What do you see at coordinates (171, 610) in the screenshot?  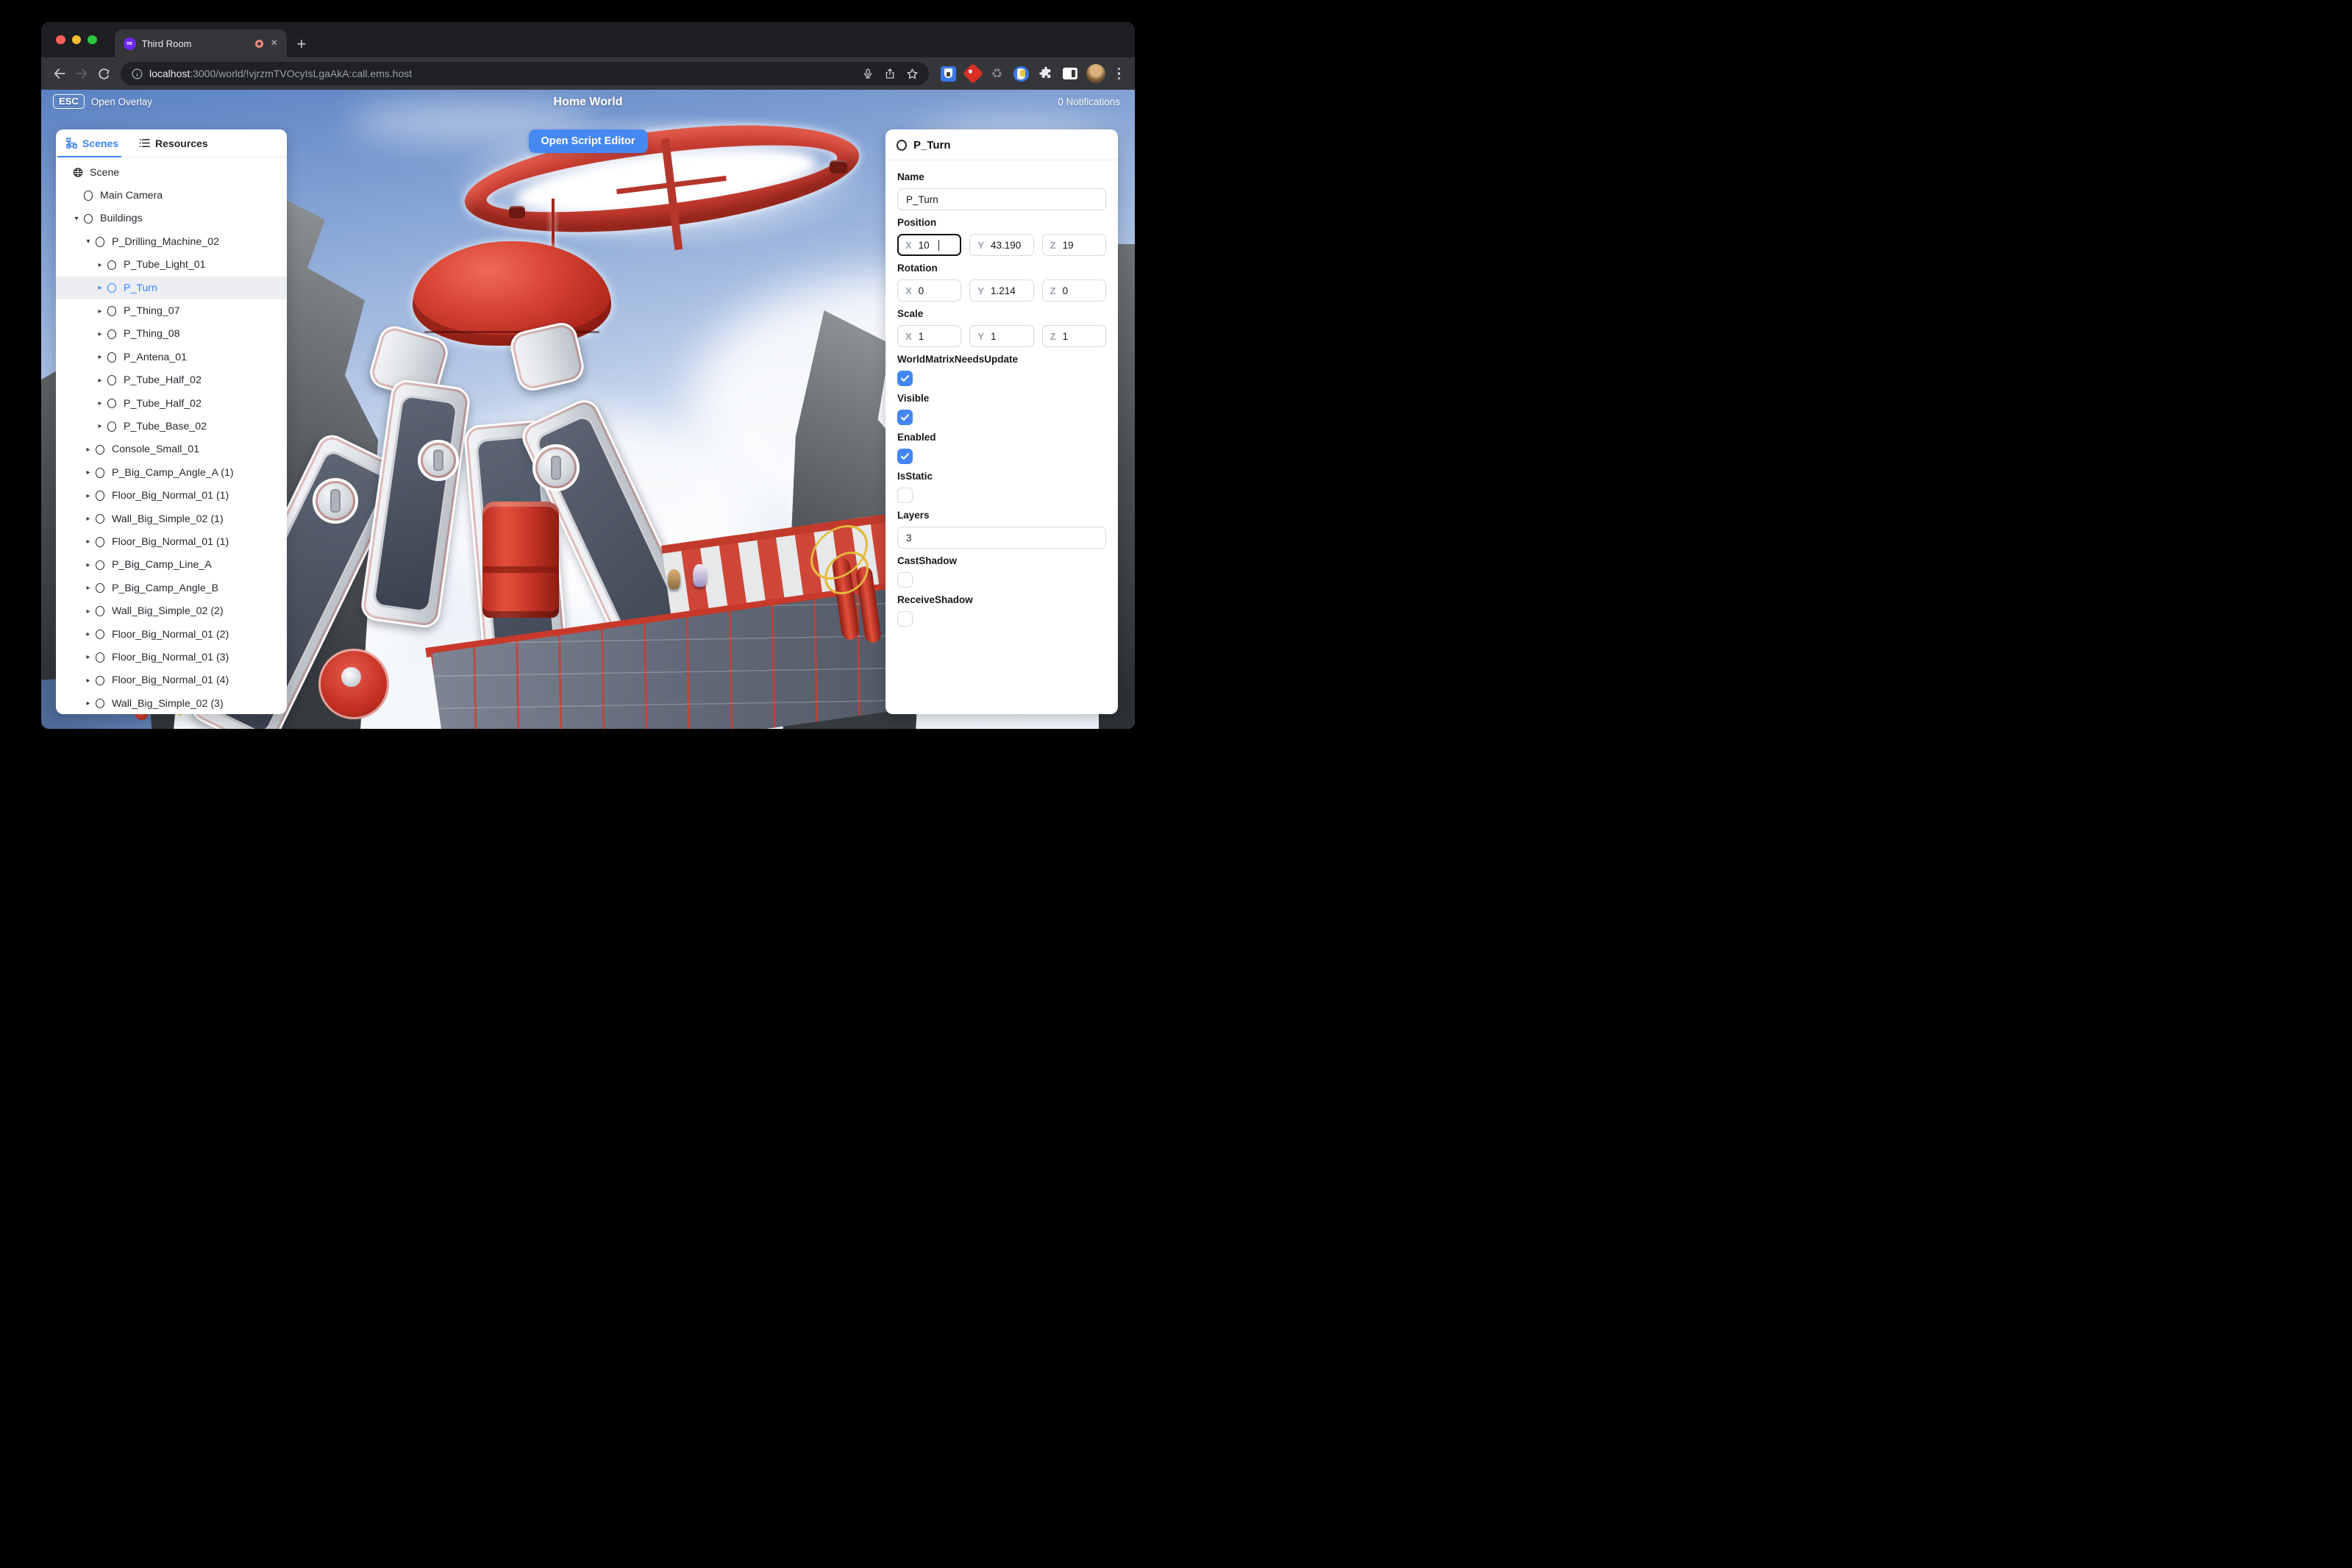 I see `tree-item-wall-big-simple-02-2-: ▸ Wall_Big_Simple_02 (2)` at bounding box center [171, 610].